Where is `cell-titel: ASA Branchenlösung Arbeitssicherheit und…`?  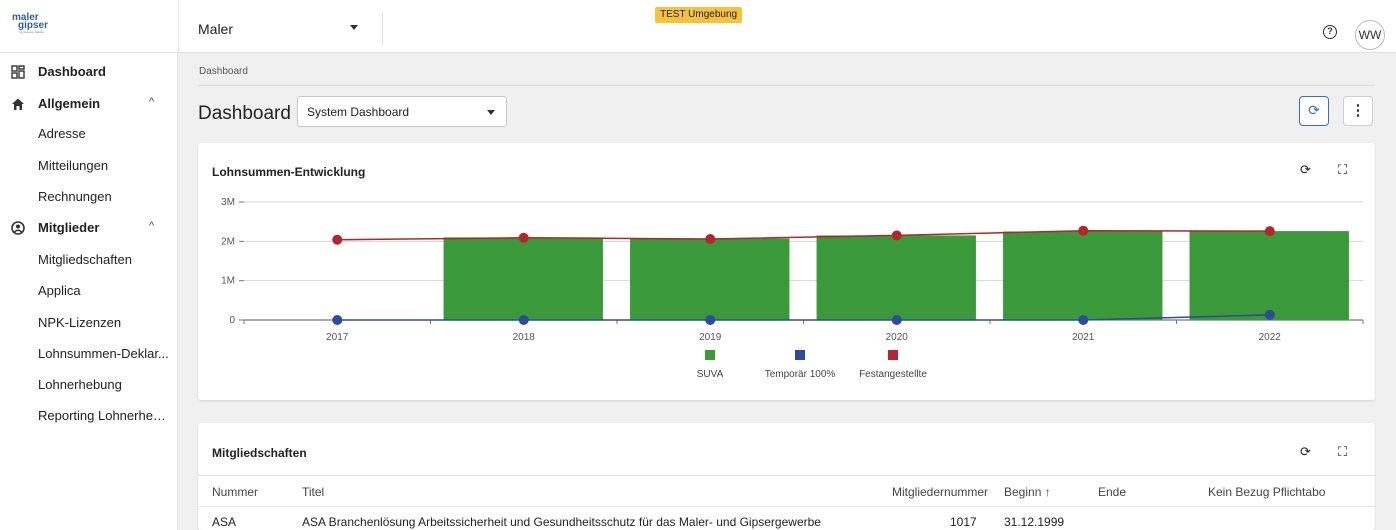 cell-titel: ASA Branchenlösung Arbeitssicherheit und… is located at coordinates (561, 522).